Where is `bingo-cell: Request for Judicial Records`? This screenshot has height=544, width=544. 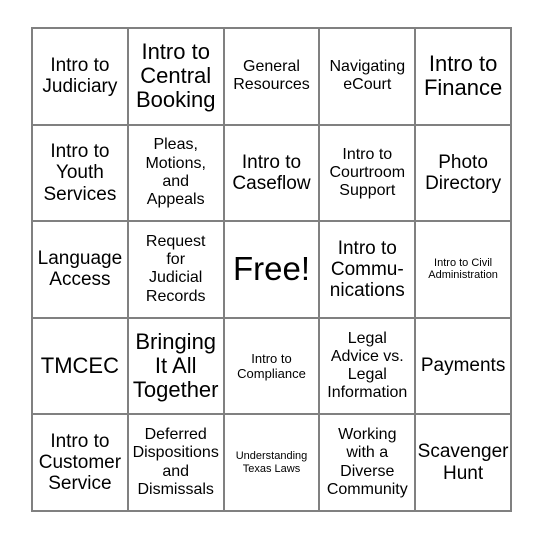
bingo-cell: Request for Judicial Records is located at coordinates (176, 270).